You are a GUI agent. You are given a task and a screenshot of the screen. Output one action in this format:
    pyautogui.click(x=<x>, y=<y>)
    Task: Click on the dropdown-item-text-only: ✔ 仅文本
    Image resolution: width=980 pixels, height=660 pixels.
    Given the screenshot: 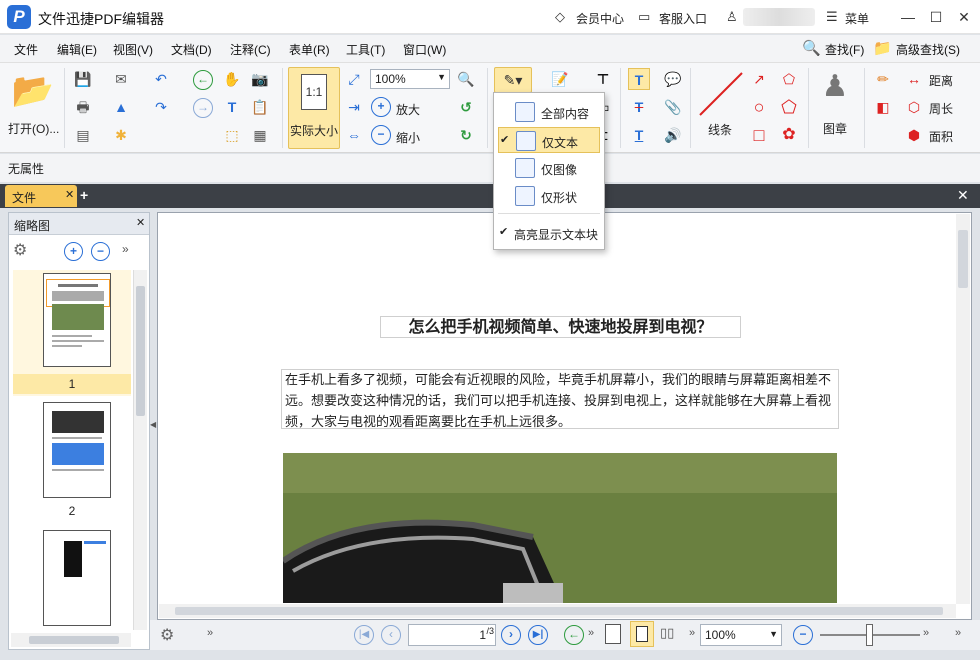 What is the action you would take?
    pyautogui.click(x=549, y=140)
    